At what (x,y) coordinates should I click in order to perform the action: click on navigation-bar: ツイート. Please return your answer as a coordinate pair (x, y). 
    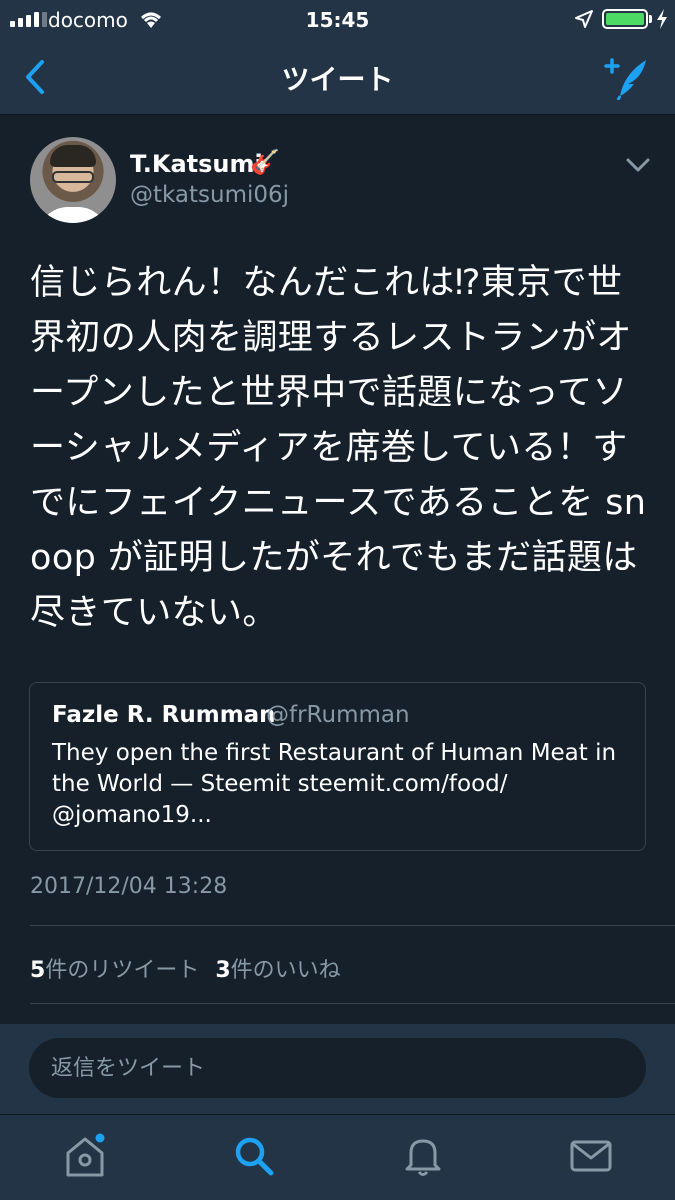
    Looking at the image, I should click on (337, 77).